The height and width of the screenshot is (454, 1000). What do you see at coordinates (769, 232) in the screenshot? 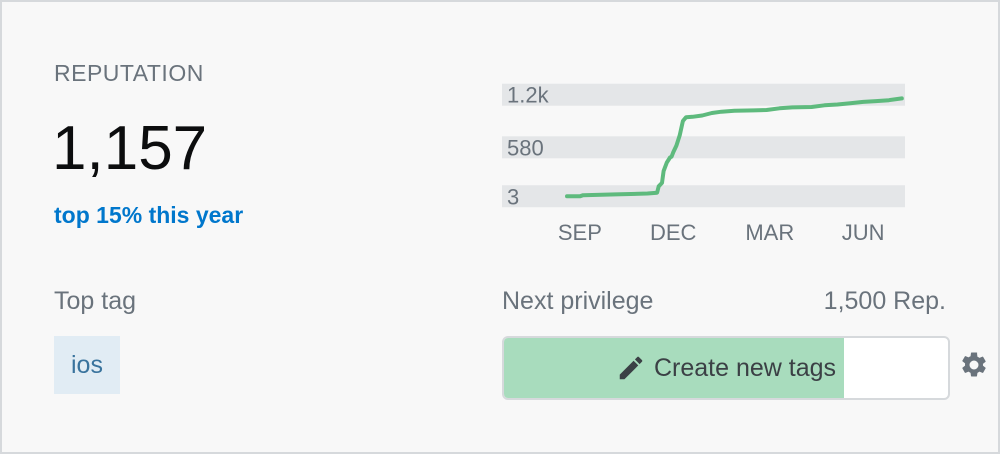
I see `x-tick-label: MAR` at bounding box center [769, 232].